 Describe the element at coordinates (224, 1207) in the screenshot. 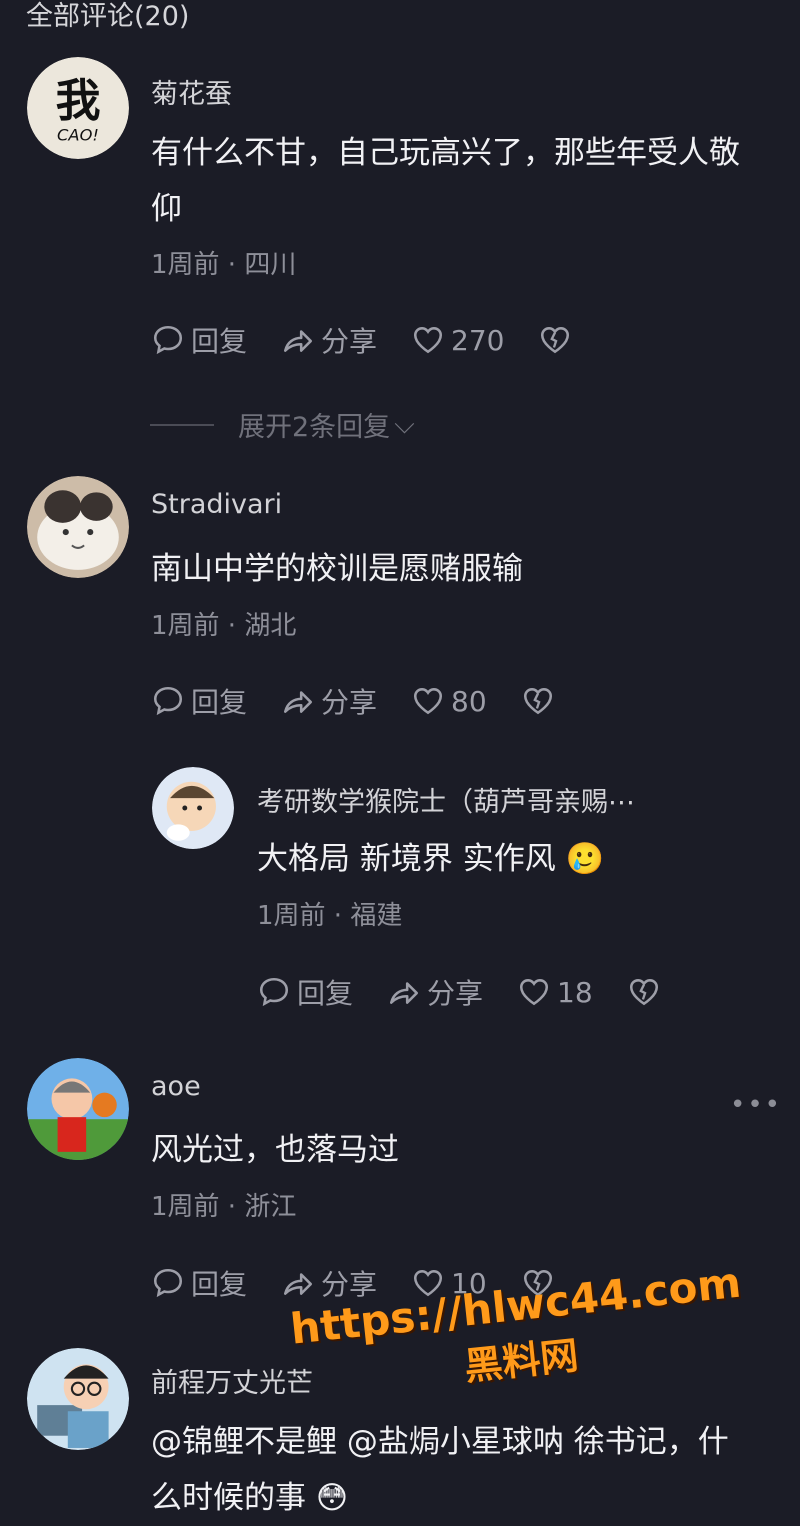

I see `comment-meta: 1周前 · 浙江` at that location.